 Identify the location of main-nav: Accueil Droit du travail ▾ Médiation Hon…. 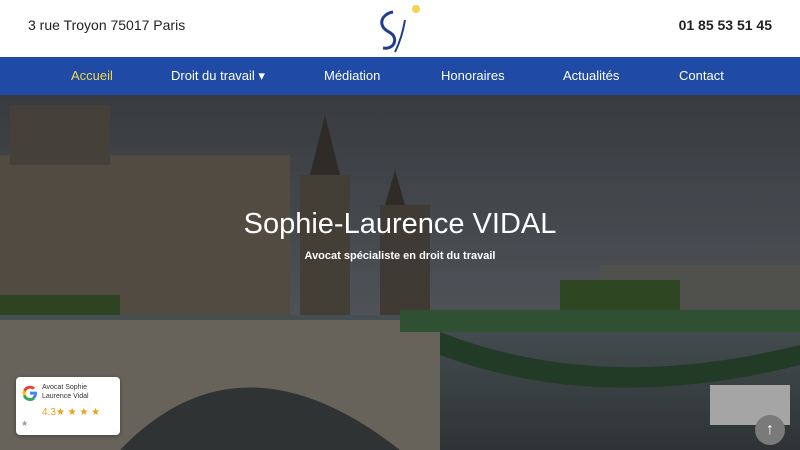
(400, 76).